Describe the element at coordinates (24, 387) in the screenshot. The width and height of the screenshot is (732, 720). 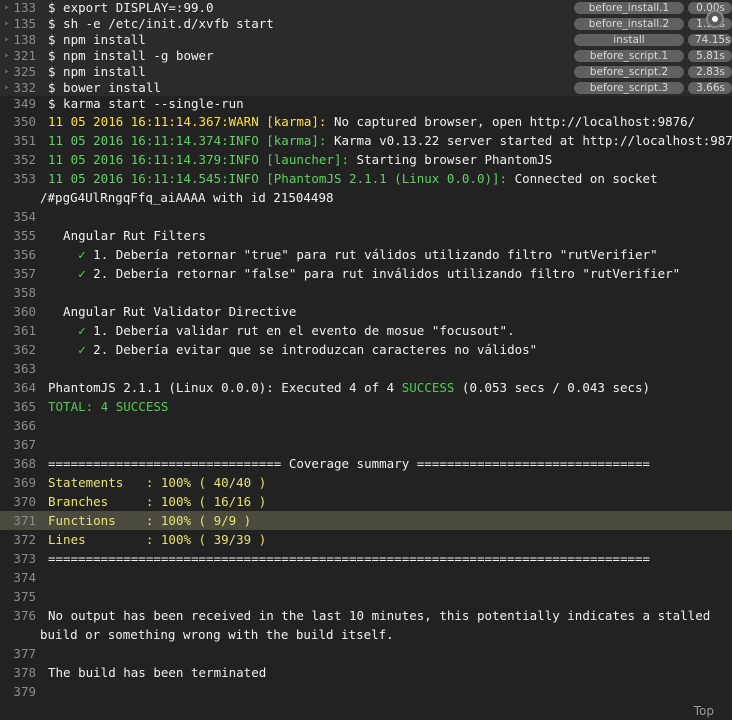
I see `line-number: 364` at that location.